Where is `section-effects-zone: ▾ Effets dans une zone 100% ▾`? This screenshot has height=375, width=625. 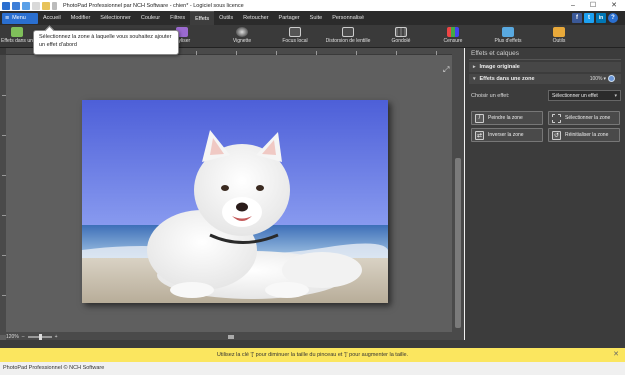 section-effects-zone: ▾ Effets dans une zone 100% ▾ is located at coordinates (545, 79).